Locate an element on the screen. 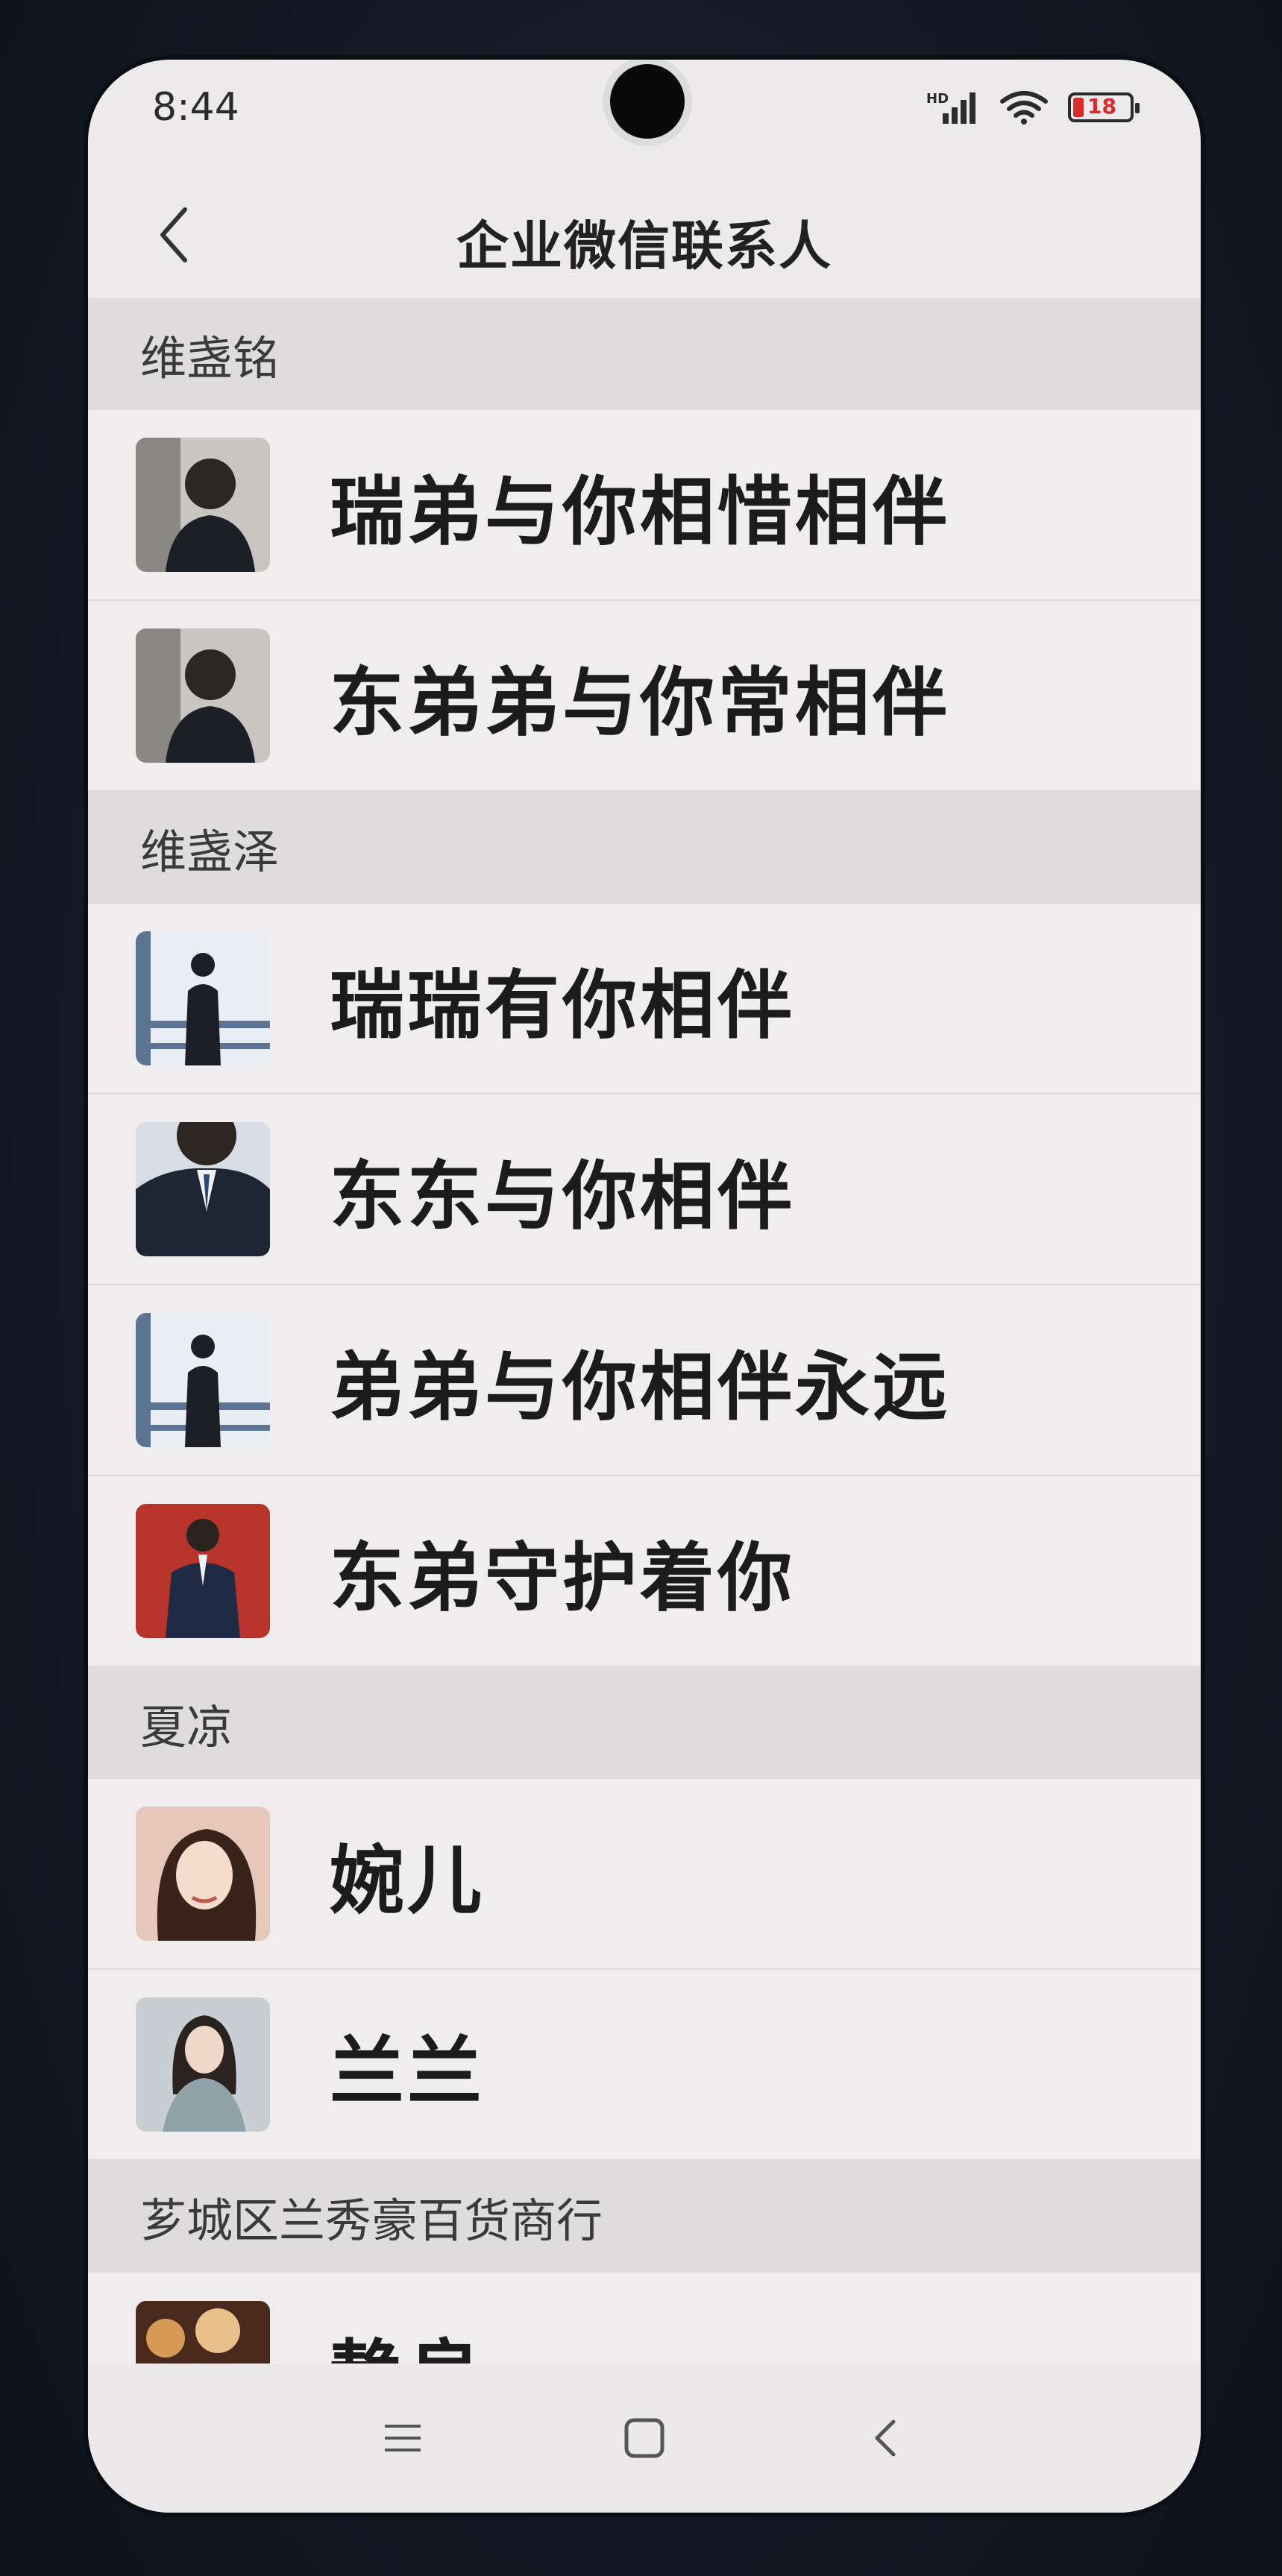 This screenshot has width=1282, height=2576. contact-name: 瑞弟与你相惜相伴 is located at coordinates (640, 511).